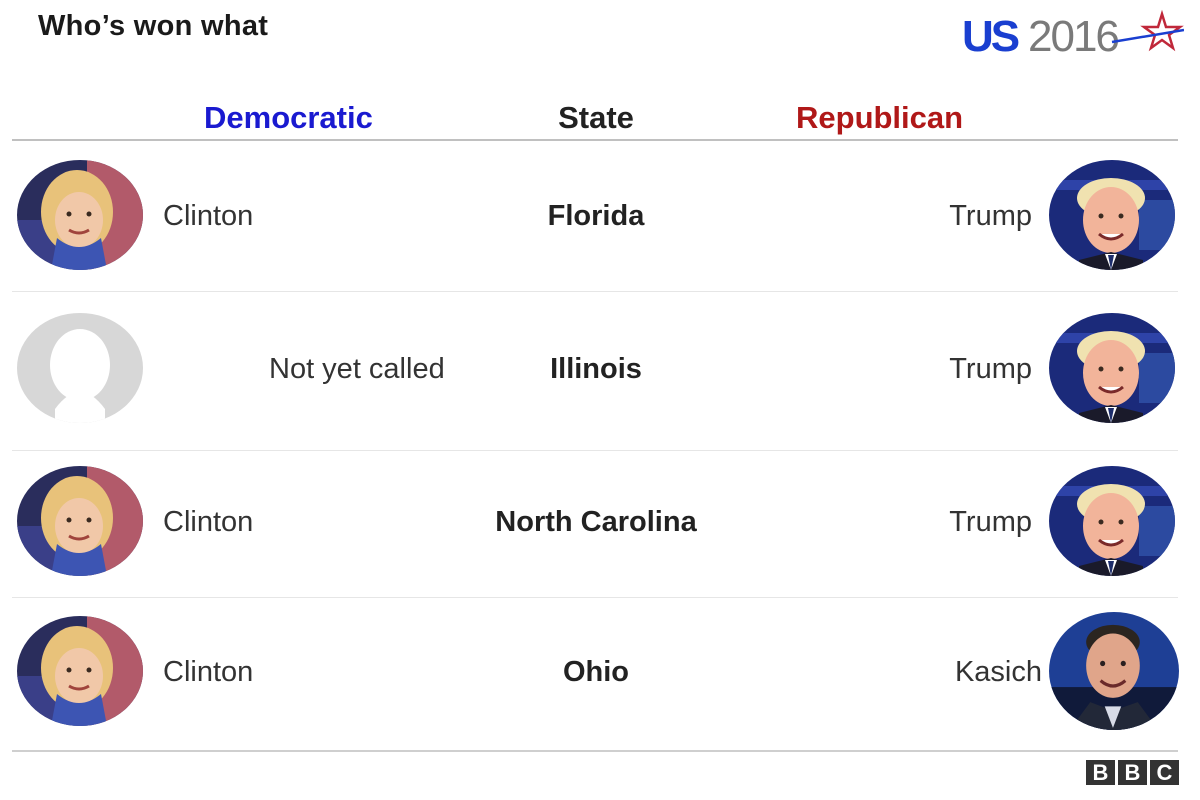 Image resolution: width=1200 pixels, height=800 pixels. I want to click on logo-us-text: US, so click(990, 36).